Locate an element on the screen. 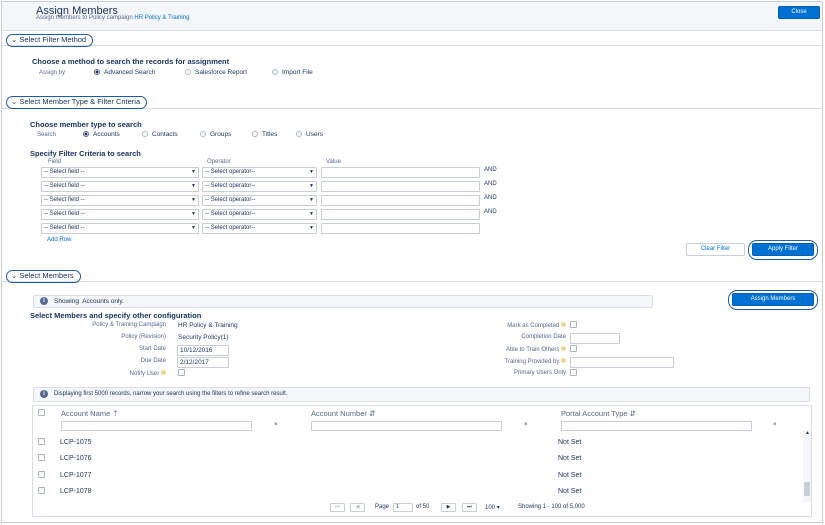 This screenshot has height=525, width=825. column-header-account-number: Account Number ⇵ is located at coordinates (343, 413).